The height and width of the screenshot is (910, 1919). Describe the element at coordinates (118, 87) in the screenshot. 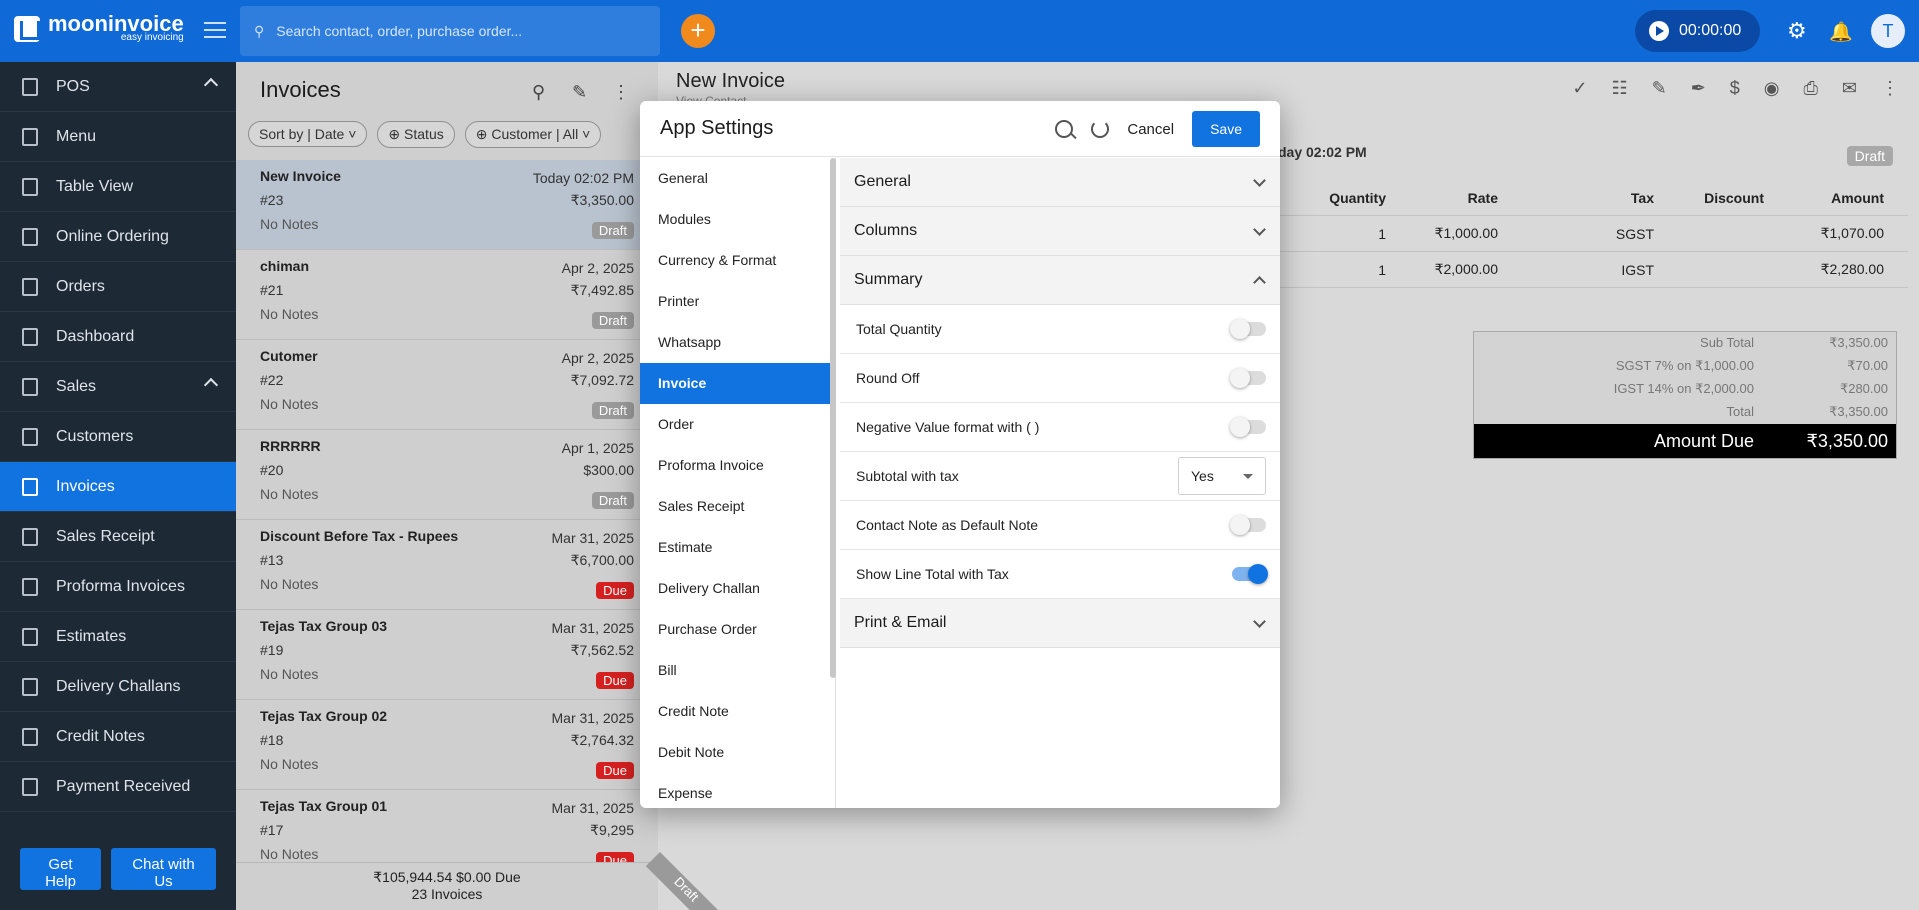

I see `sidebar-item-pos: POS` at that location.